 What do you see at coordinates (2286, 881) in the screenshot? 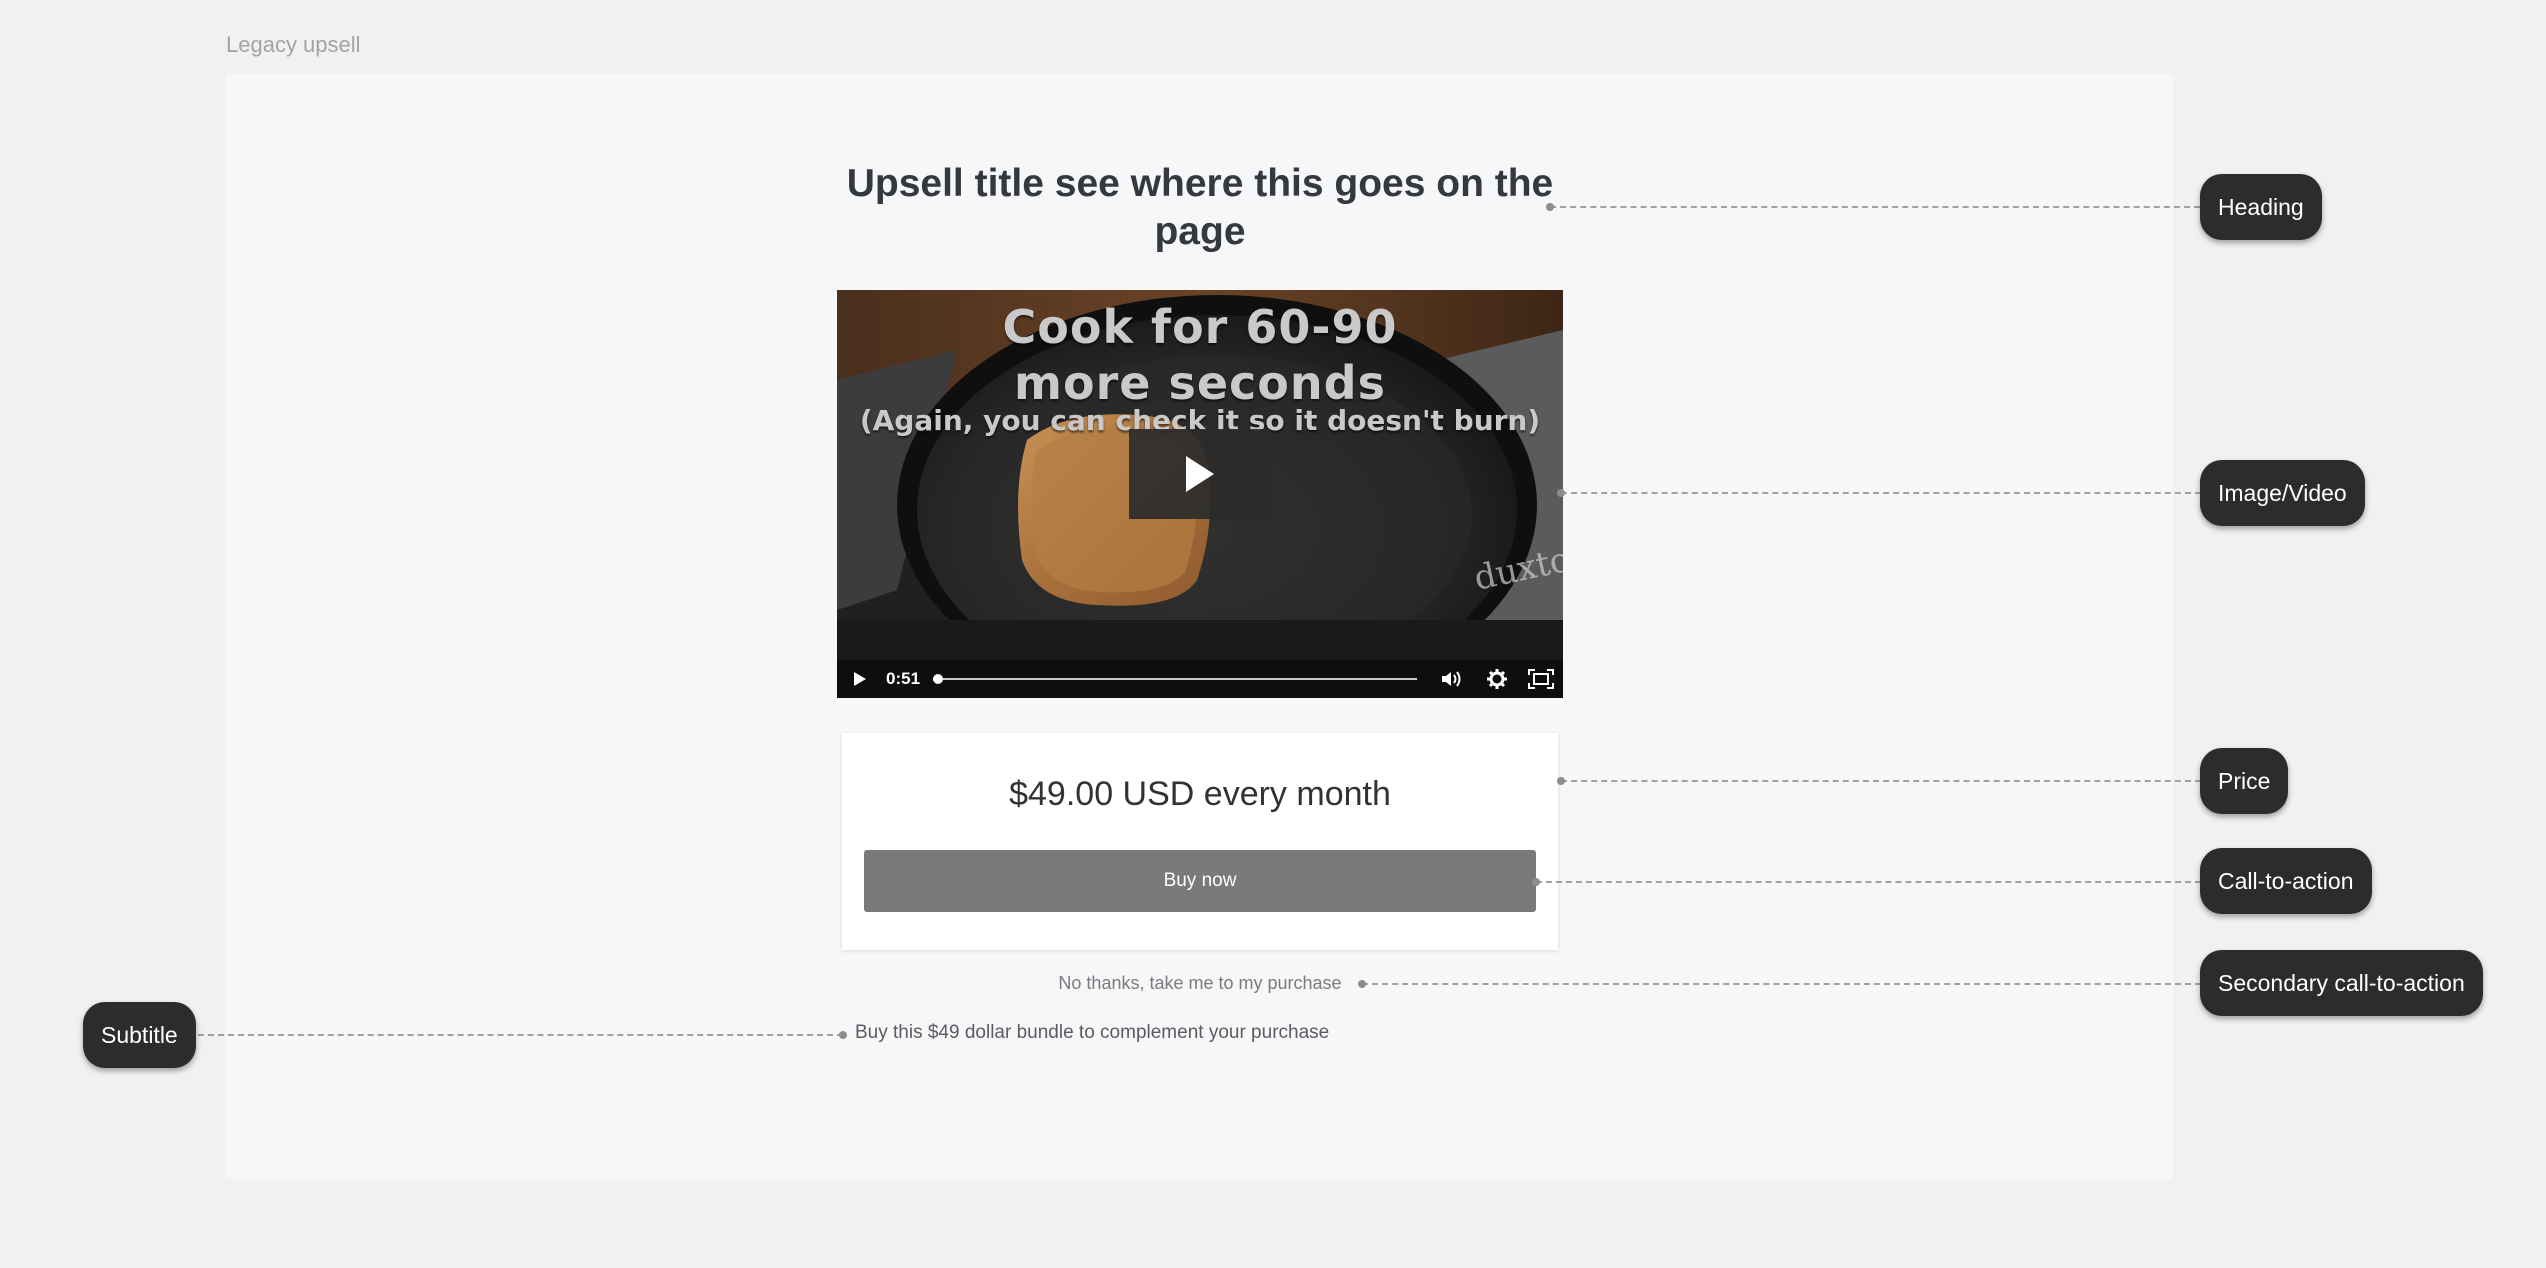
I see `annotation-cta: Call-to-action` at bounding box center [2286, 881].